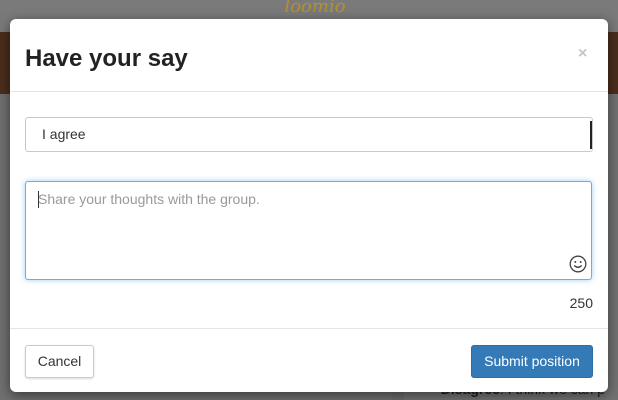 This screenshot has width=618, height=400. I want to click on character-count: 250, so click(581, 303).